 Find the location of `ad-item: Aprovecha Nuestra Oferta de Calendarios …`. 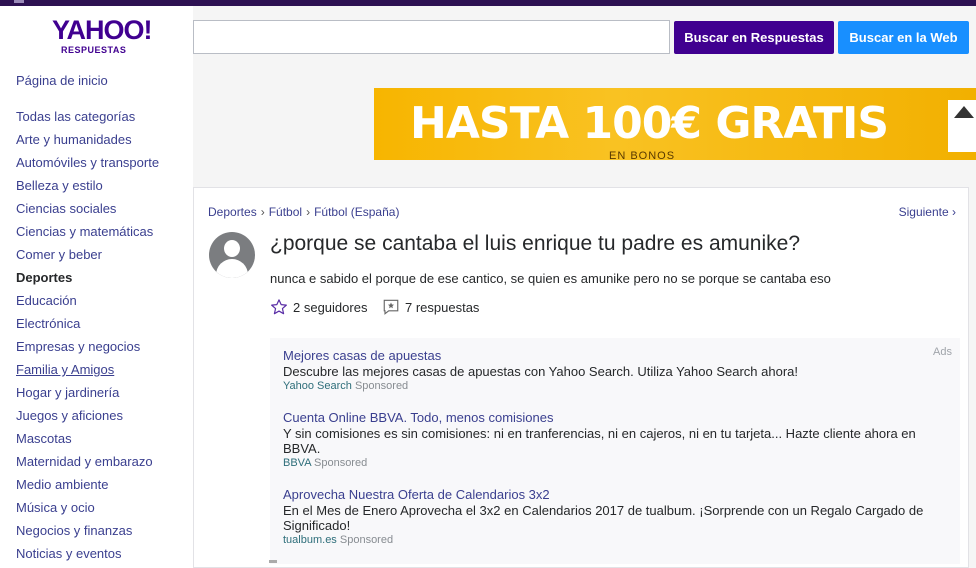

ad-item: Aprovecha Nuestra Oferta de Calendarios … is located at coordinates (613, 517).